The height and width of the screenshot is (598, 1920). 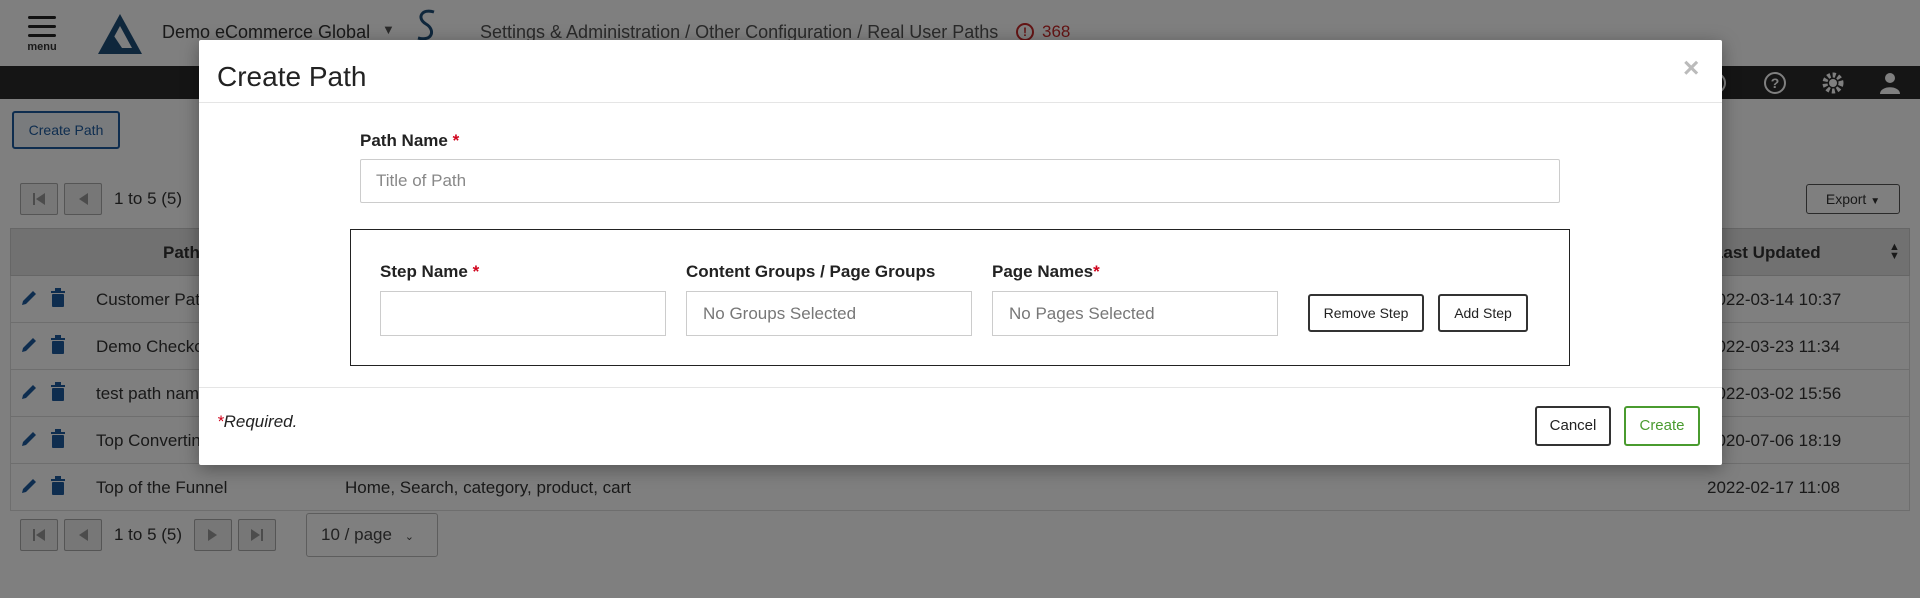 I want to click on page-names-select: No Pages Selected, so click(x=1135, y=313).